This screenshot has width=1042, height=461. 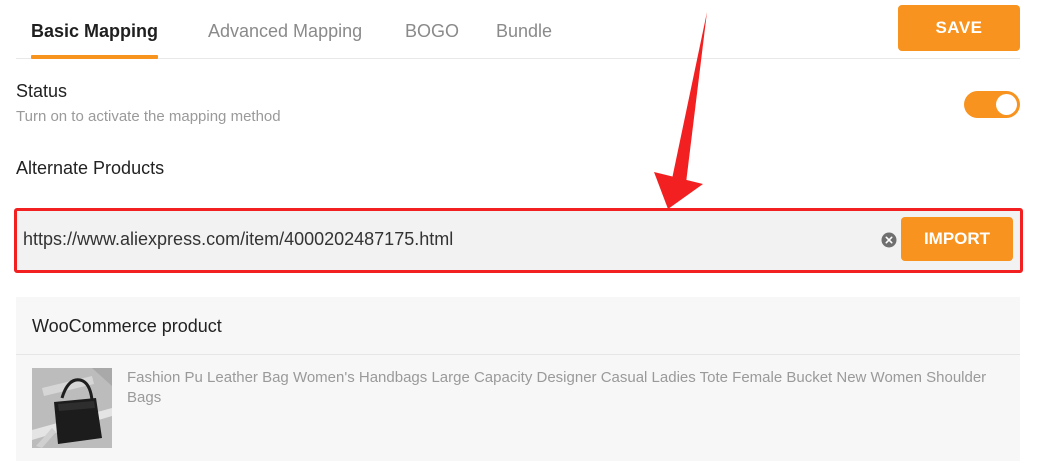 What do you see at coordinates (957, 239) in the screenshot?
I see `import-button: IMPORT` at bounding box center [957, 239].